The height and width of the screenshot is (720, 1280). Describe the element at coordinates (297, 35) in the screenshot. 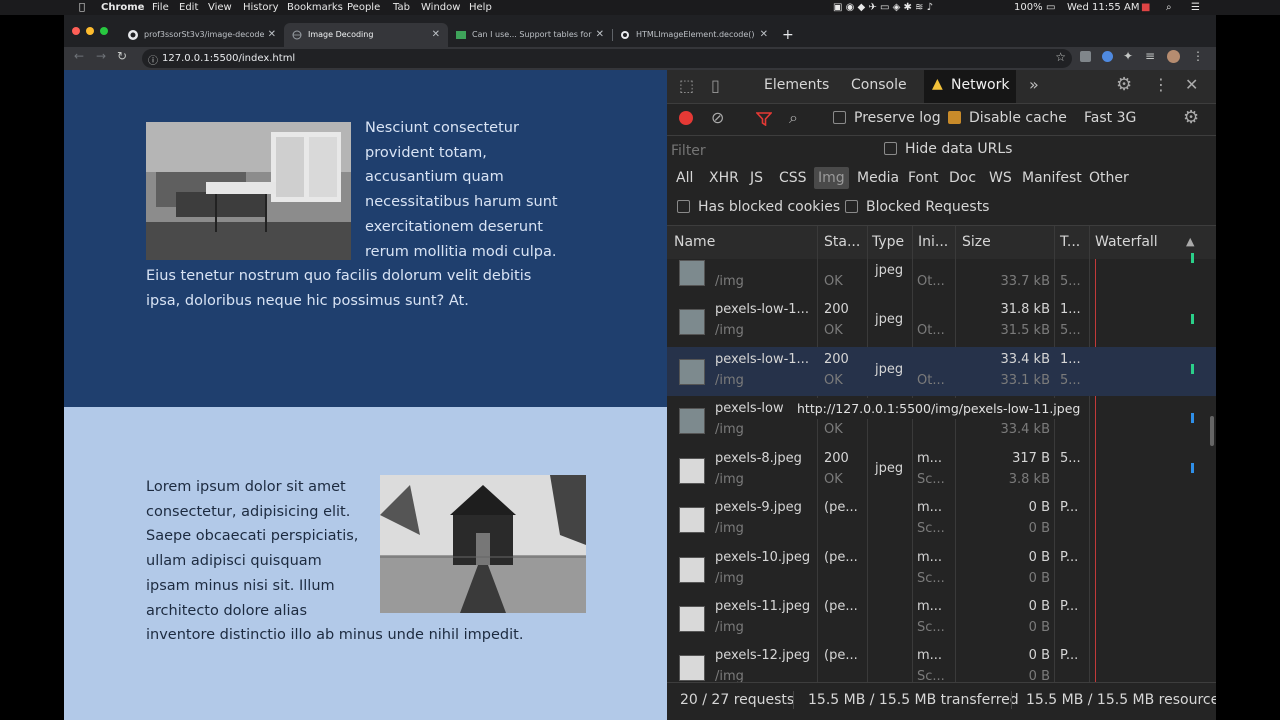

I see `globe-icon` at that location.